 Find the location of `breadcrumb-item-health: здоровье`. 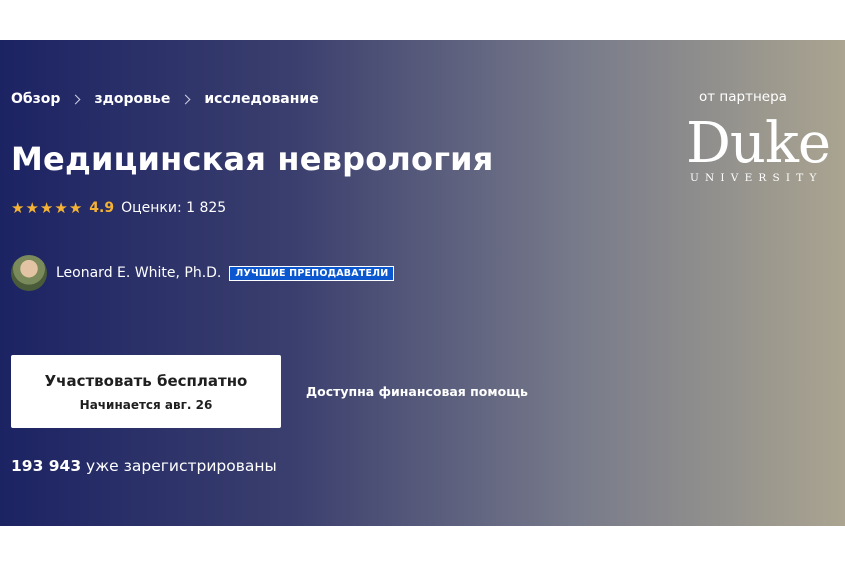

breadcrumb-item-health: здоровье is located at coordinates (132, 99).